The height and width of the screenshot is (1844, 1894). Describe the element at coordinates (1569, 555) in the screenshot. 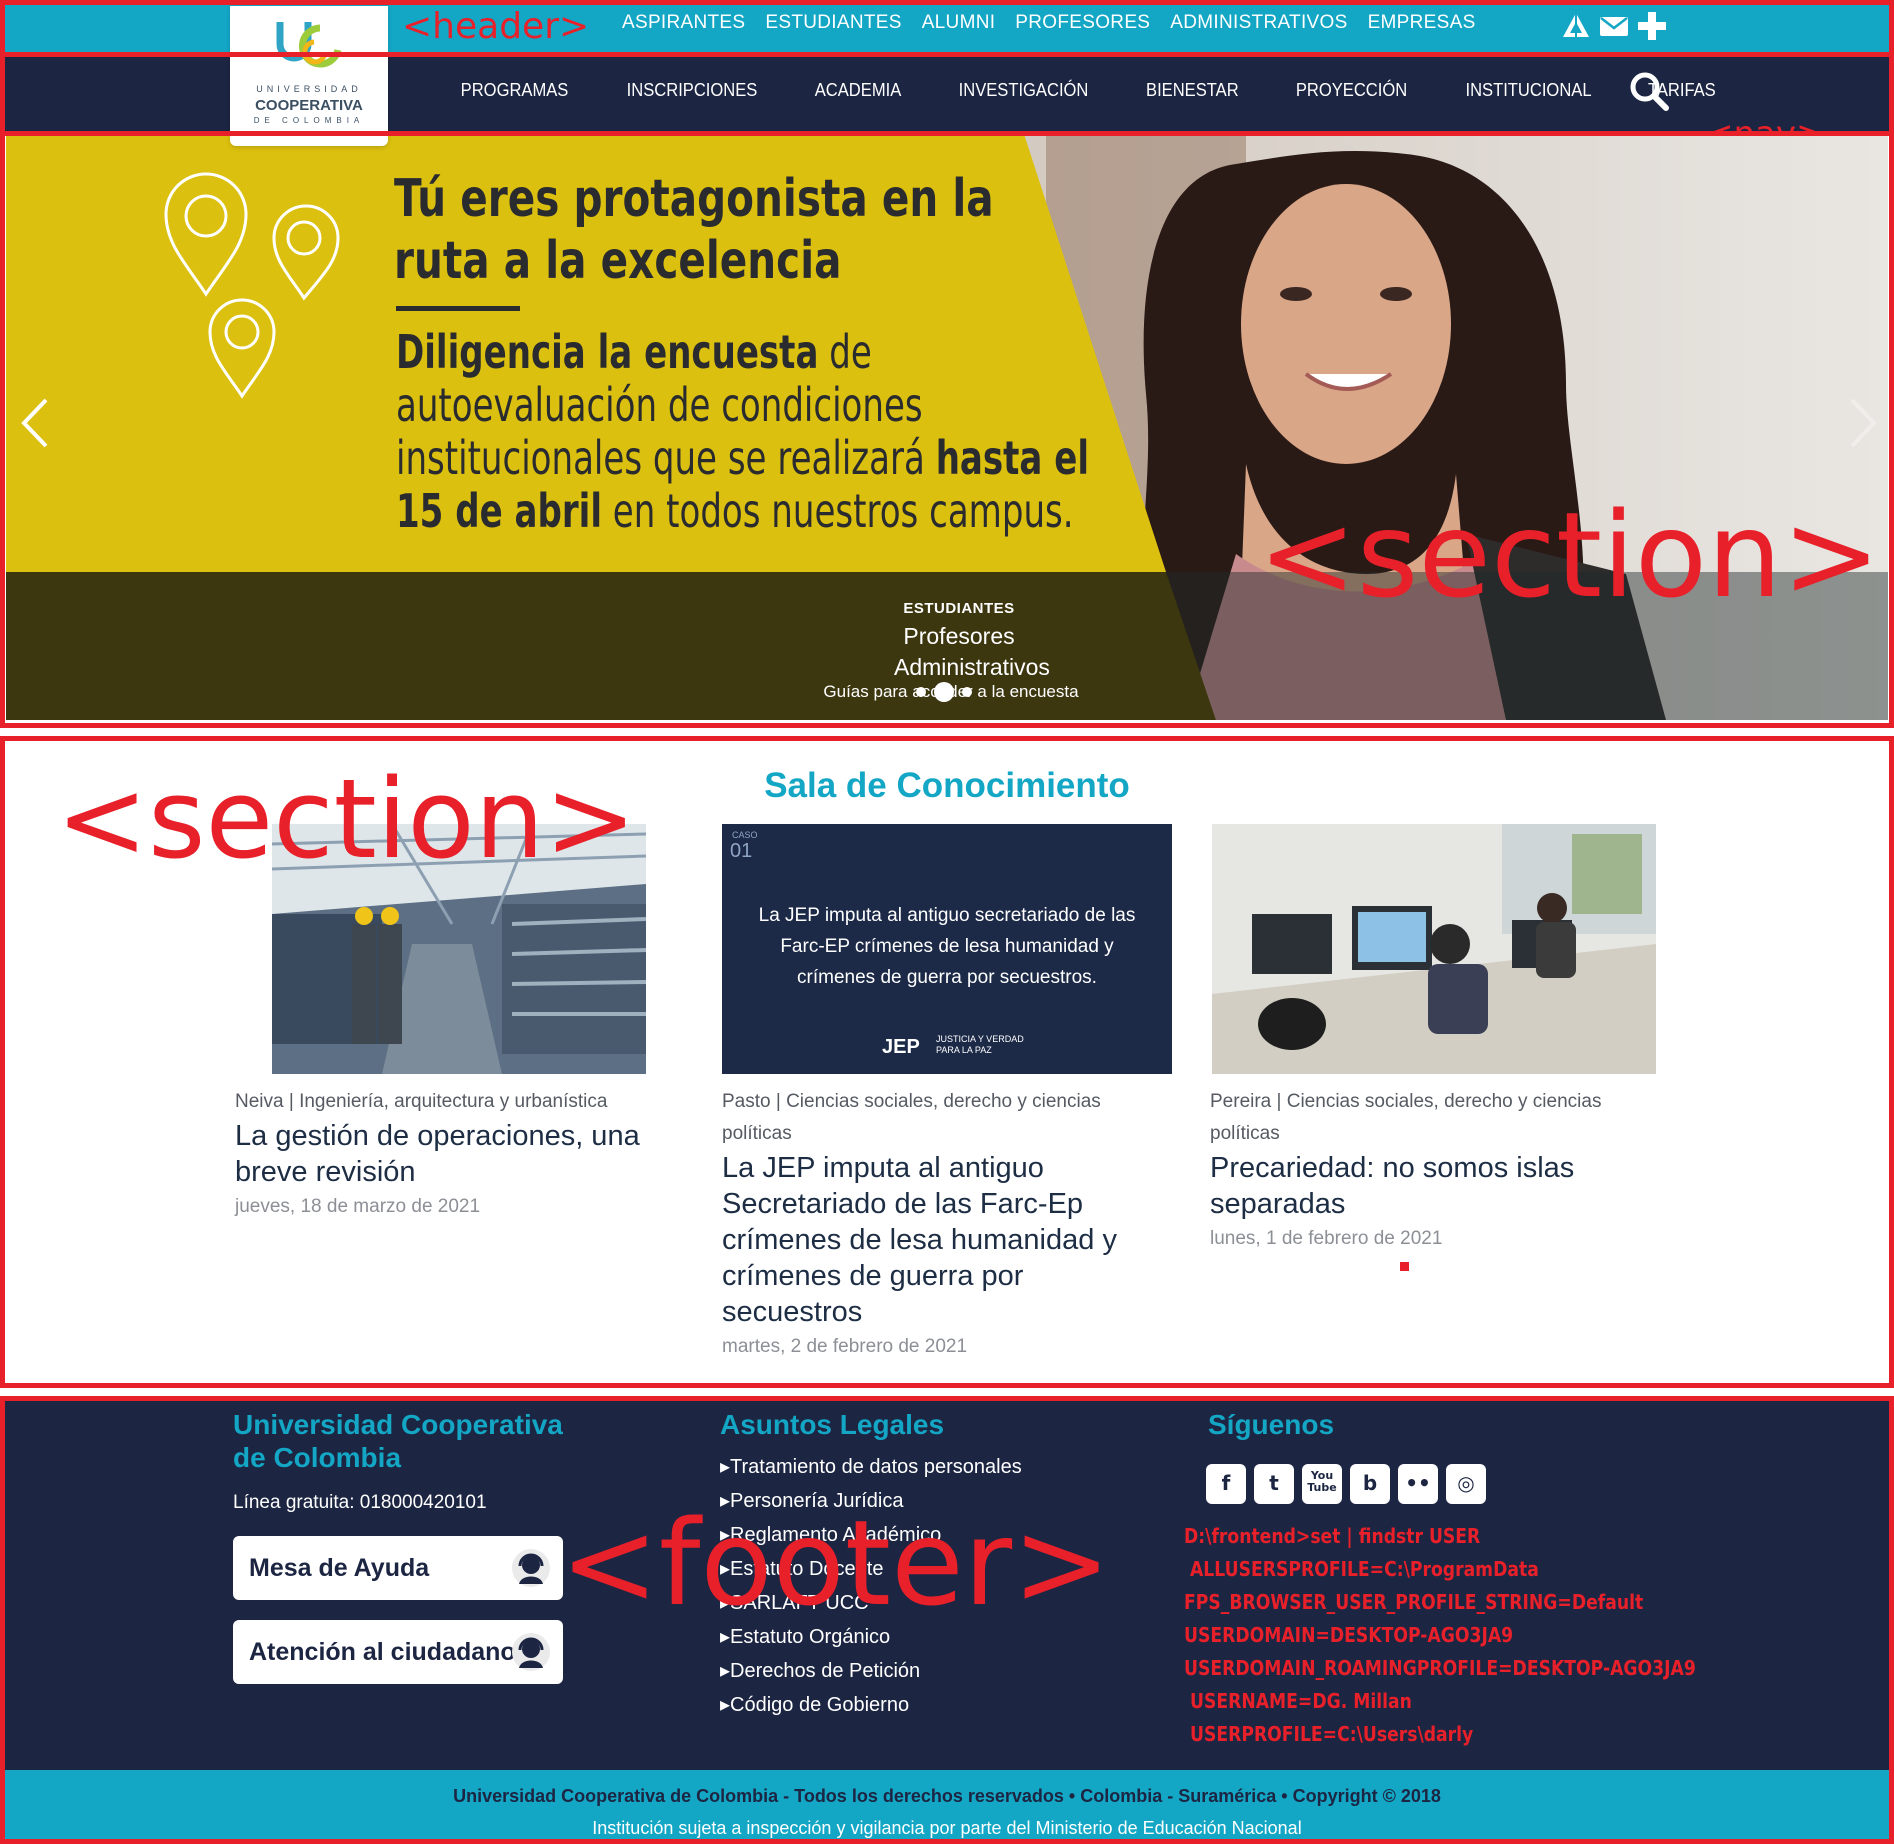

I see `annotation-hero-section-tag: <section>` at that location.